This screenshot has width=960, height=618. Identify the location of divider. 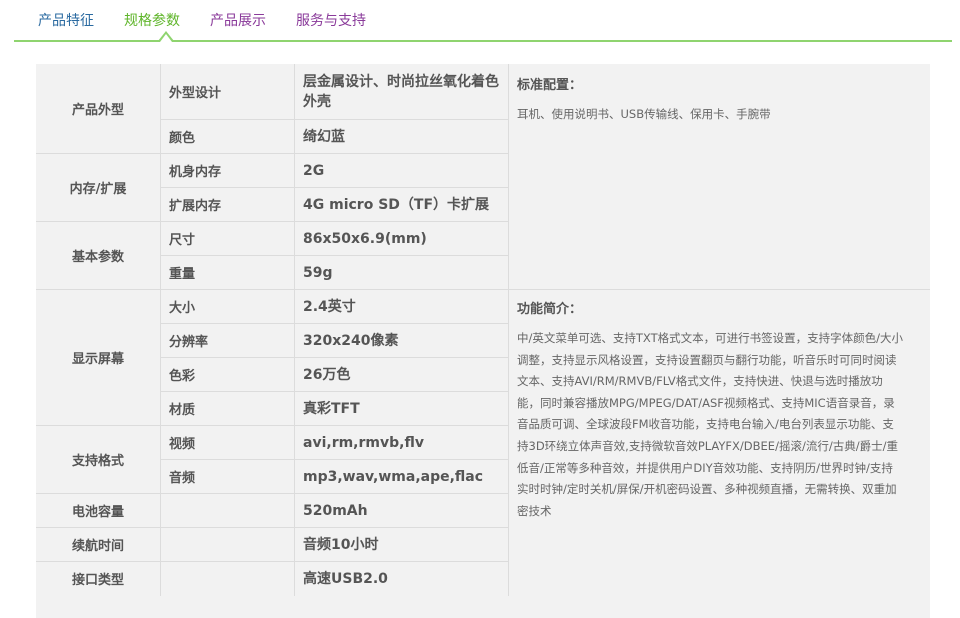
(508, 330).